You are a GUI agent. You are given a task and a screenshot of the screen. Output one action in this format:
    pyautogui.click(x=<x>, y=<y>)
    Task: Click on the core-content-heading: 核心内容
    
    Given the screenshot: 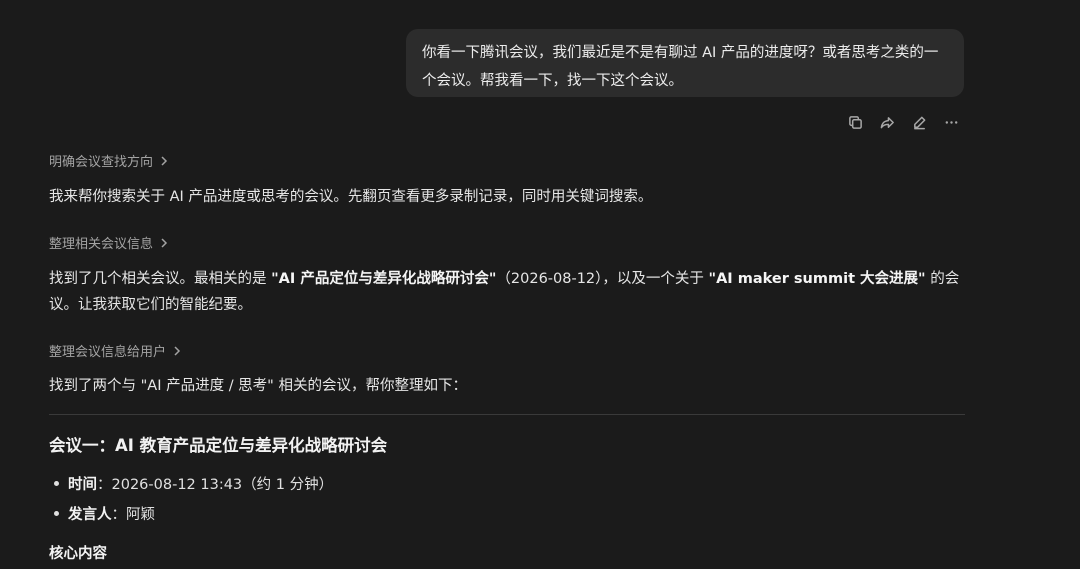 What is the action you would take?
    pyautogui.click(x=78, y=554)
    